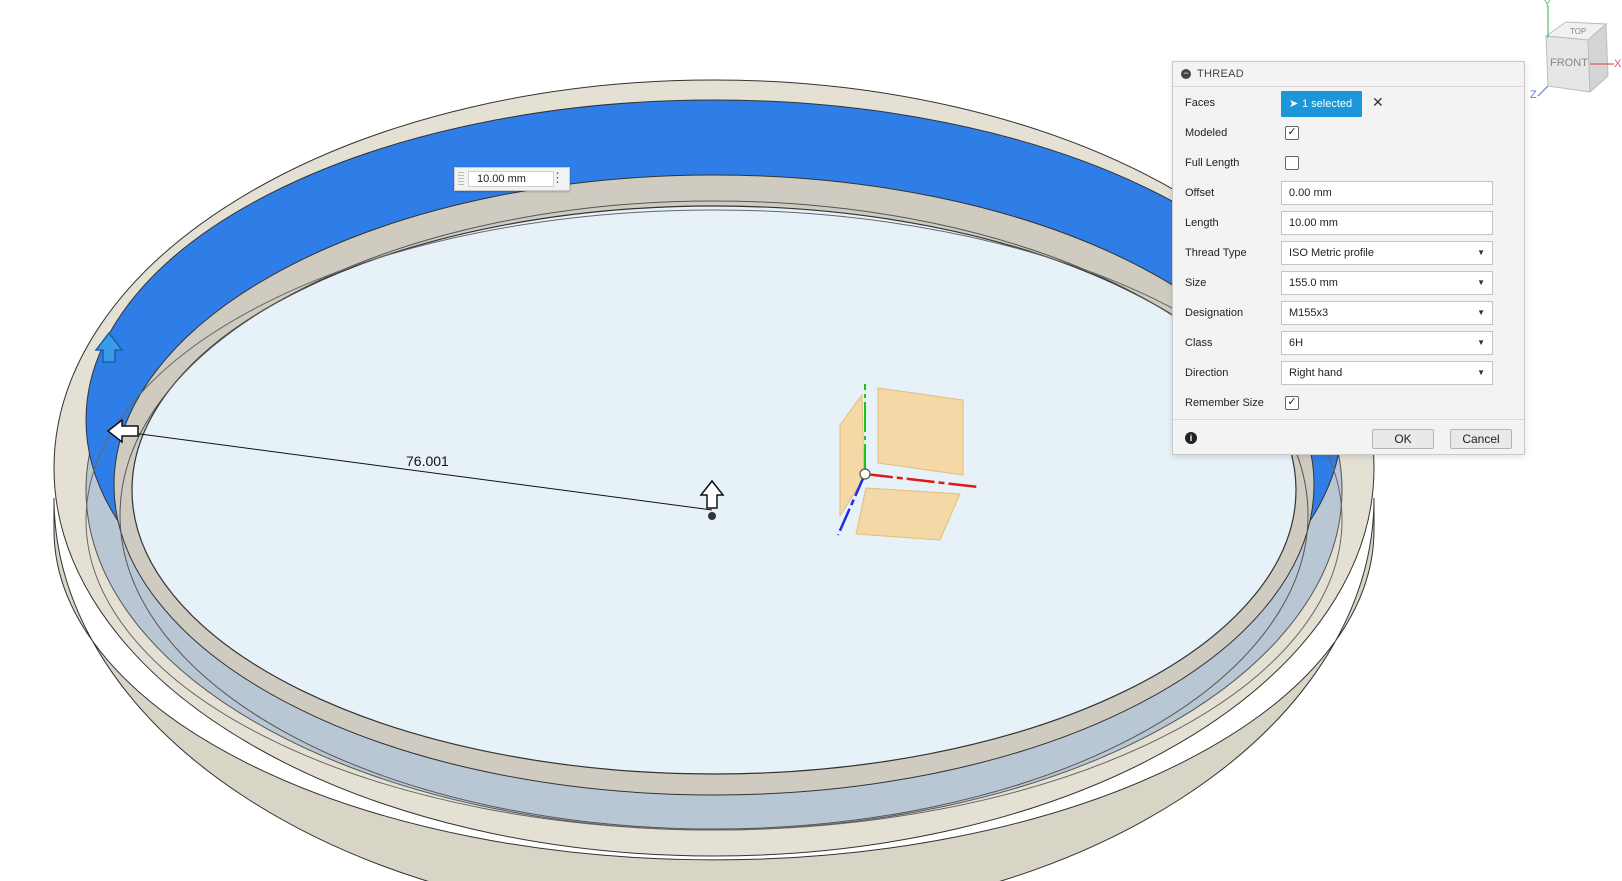  What do you see at coordinates (1216, 253) in the screenshot?
I see `thread-type-label: Thread Type` at bounding box center [1216, 253].